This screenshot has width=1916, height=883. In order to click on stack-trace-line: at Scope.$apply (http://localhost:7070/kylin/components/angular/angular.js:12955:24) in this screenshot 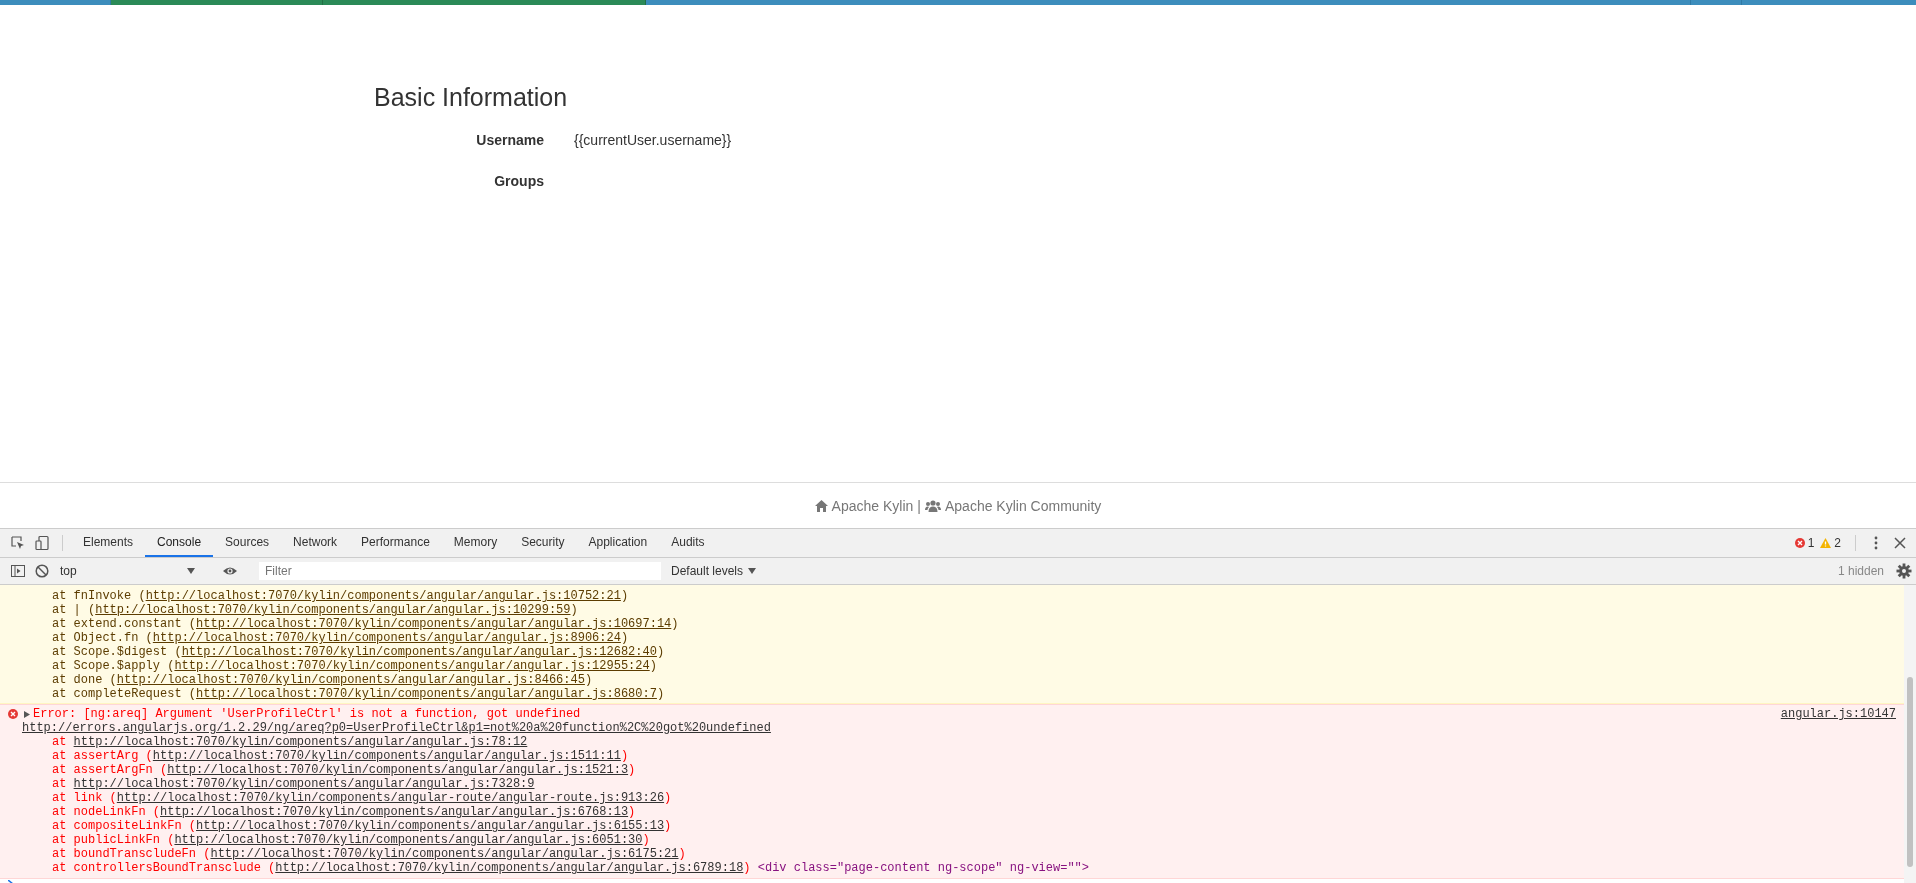, I will do `click(354, 666)`.